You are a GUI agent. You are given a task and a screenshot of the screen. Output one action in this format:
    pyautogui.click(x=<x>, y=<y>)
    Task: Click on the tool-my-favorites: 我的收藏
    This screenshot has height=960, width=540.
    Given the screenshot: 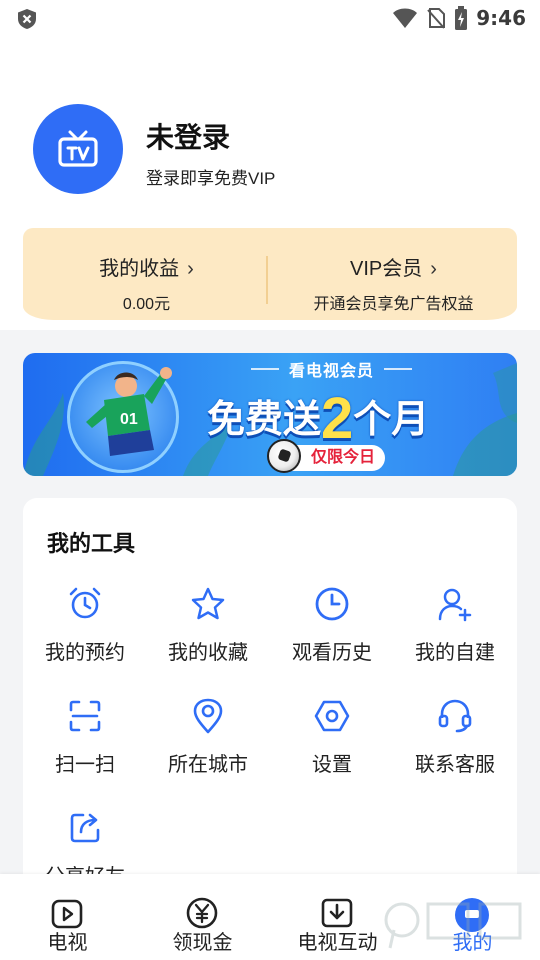 What is the action you would take?
    pyautogui.click(x=208, y=636)
    